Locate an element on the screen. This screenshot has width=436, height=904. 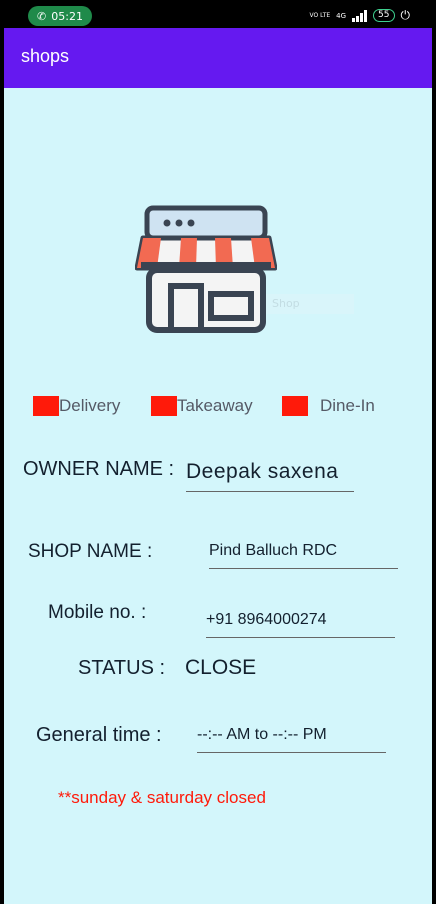
delivery-label: Delivery is located at coordinates (90, 405).